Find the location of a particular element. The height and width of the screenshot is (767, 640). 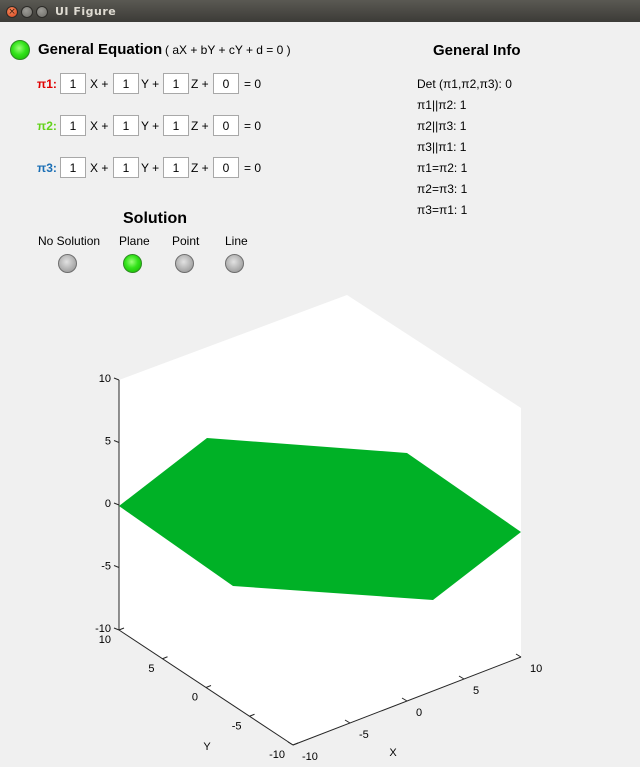

y-tick-label: 10 is located at coordinates (105, 640).